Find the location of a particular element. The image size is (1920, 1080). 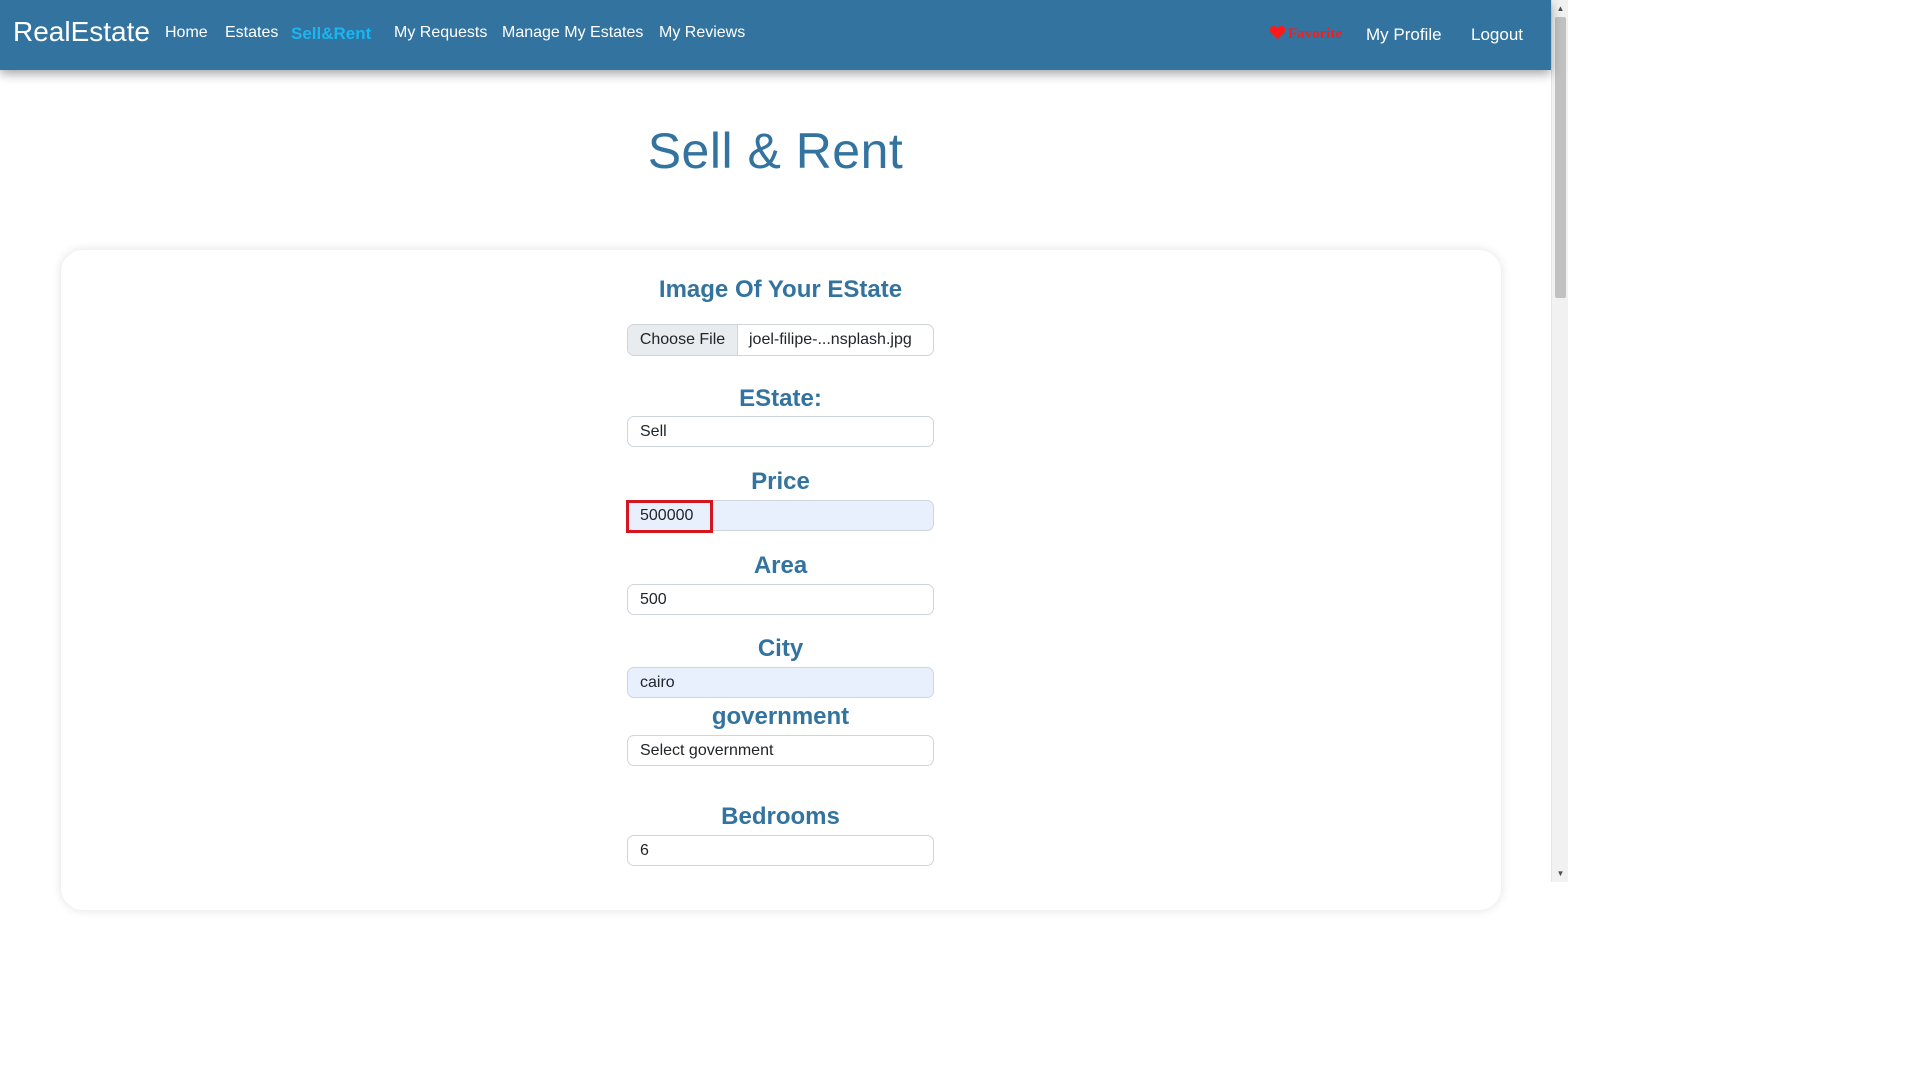

scroll-down-arrow-icon: ▼ is located at coordinates (1560, 873).